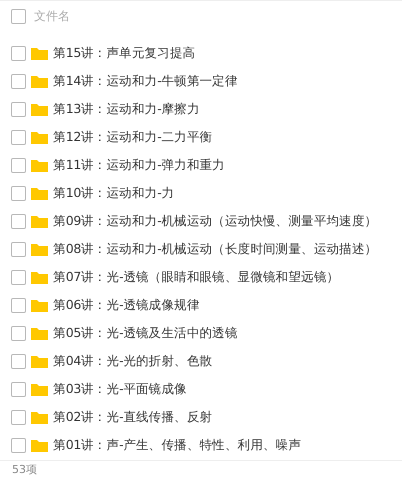  What do you see at coordinates (24, 469) in the screenshot?
I see `item-count: 53项` at bounding box center [24, 469].